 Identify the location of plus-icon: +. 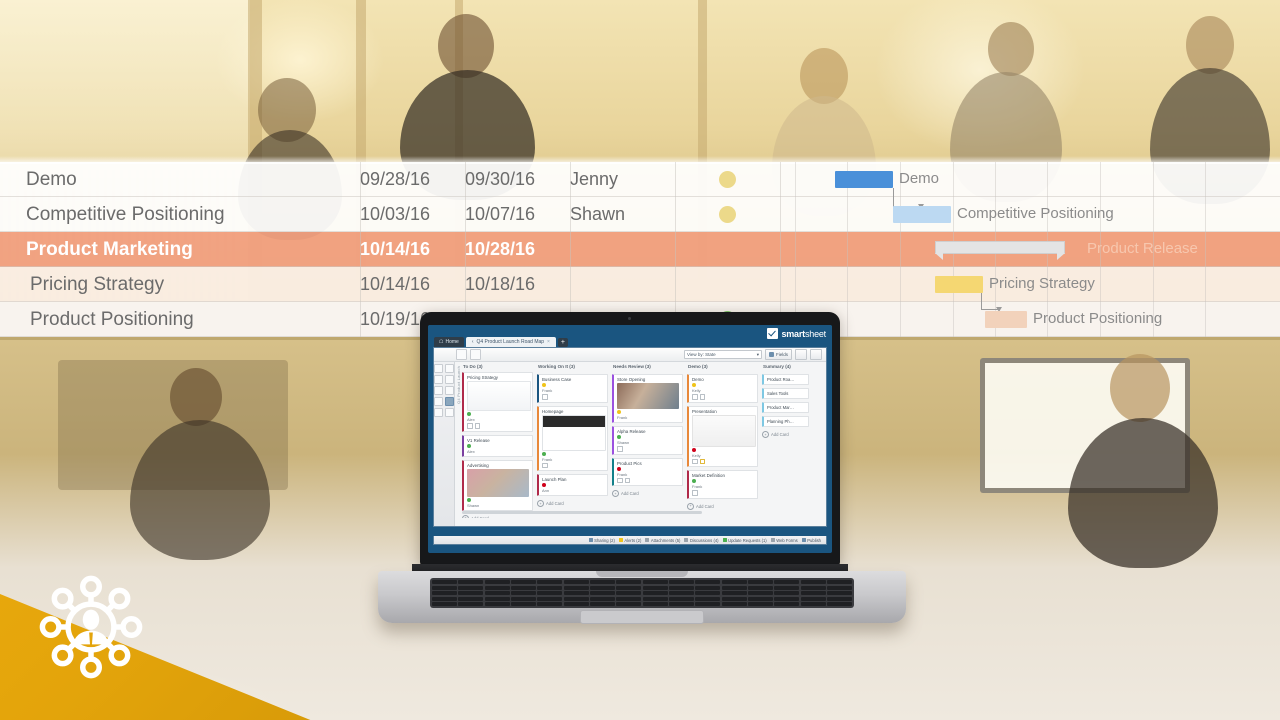
(615, 493).